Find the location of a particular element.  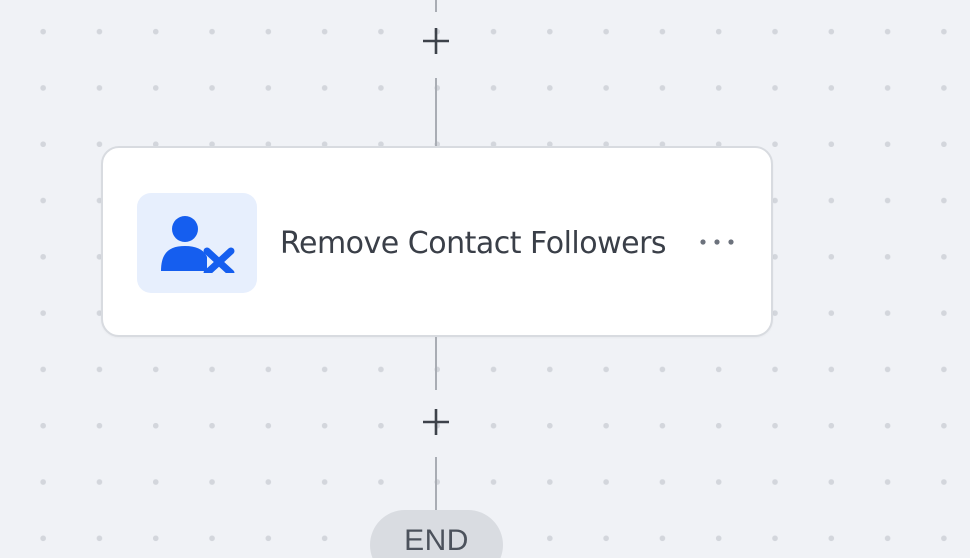

add-step-button-top is located at coordinates (436, 41).